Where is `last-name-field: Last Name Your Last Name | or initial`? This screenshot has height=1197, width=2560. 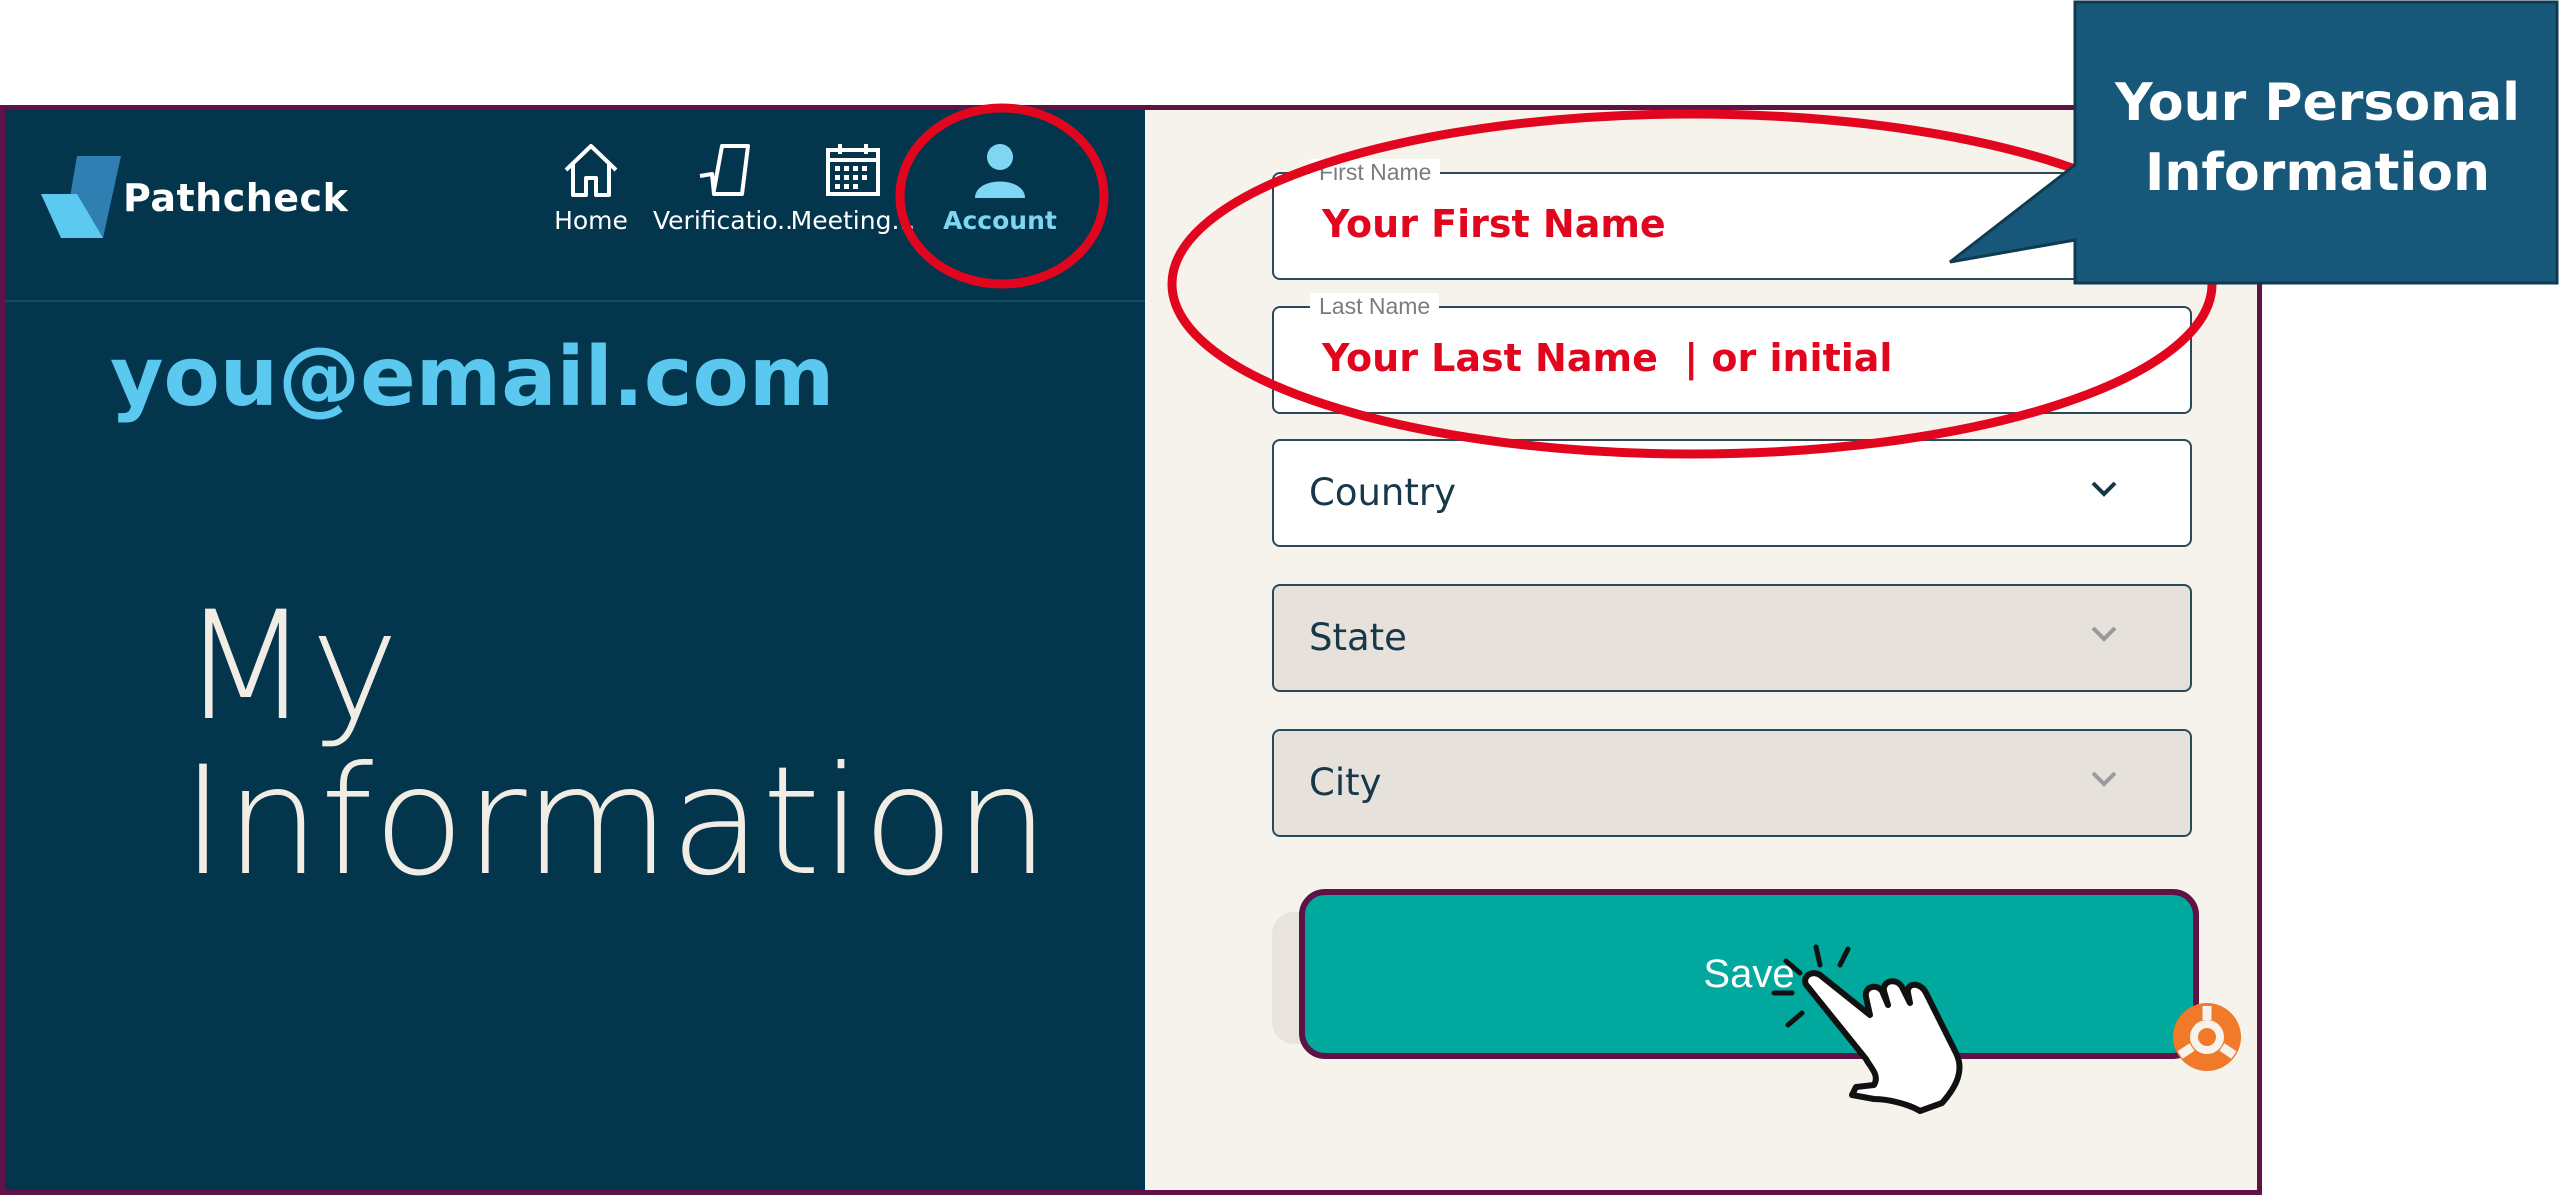
last-name-field: Last Name Your Last Name | or initial is located at coordinates (1732, 353).